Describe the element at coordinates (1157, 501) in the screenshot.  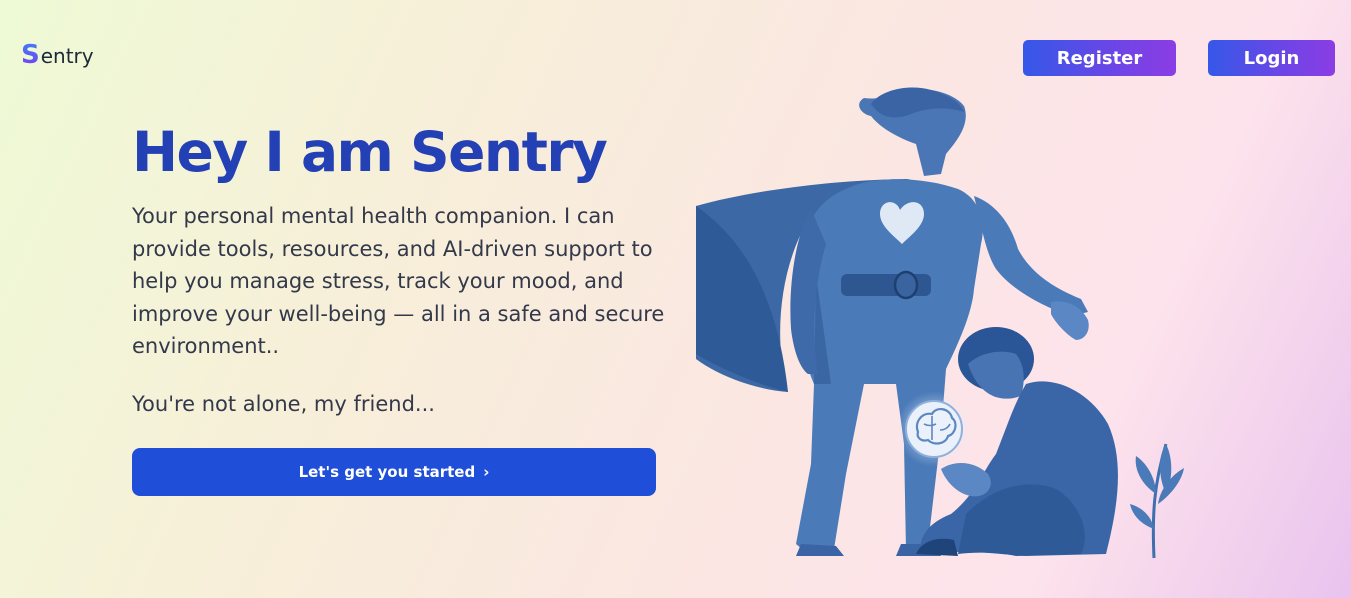
I see `plant-icon` at that location.